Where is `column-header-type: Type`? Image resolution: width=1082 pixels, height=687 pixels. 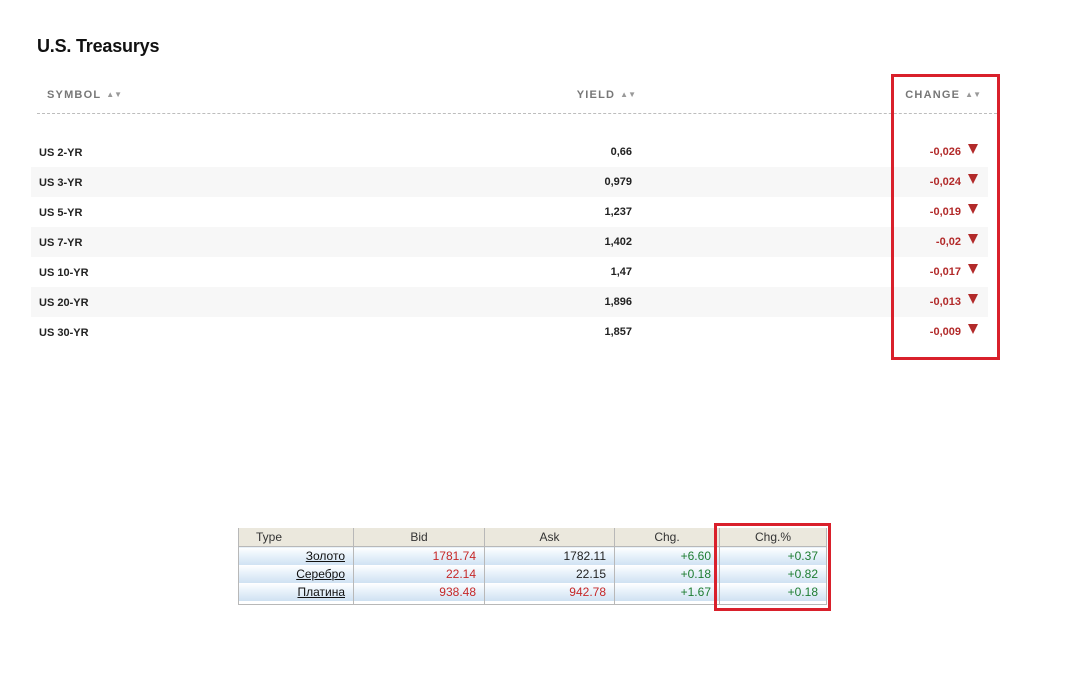
column-header-type: Type is located at coordinates (296, 537).